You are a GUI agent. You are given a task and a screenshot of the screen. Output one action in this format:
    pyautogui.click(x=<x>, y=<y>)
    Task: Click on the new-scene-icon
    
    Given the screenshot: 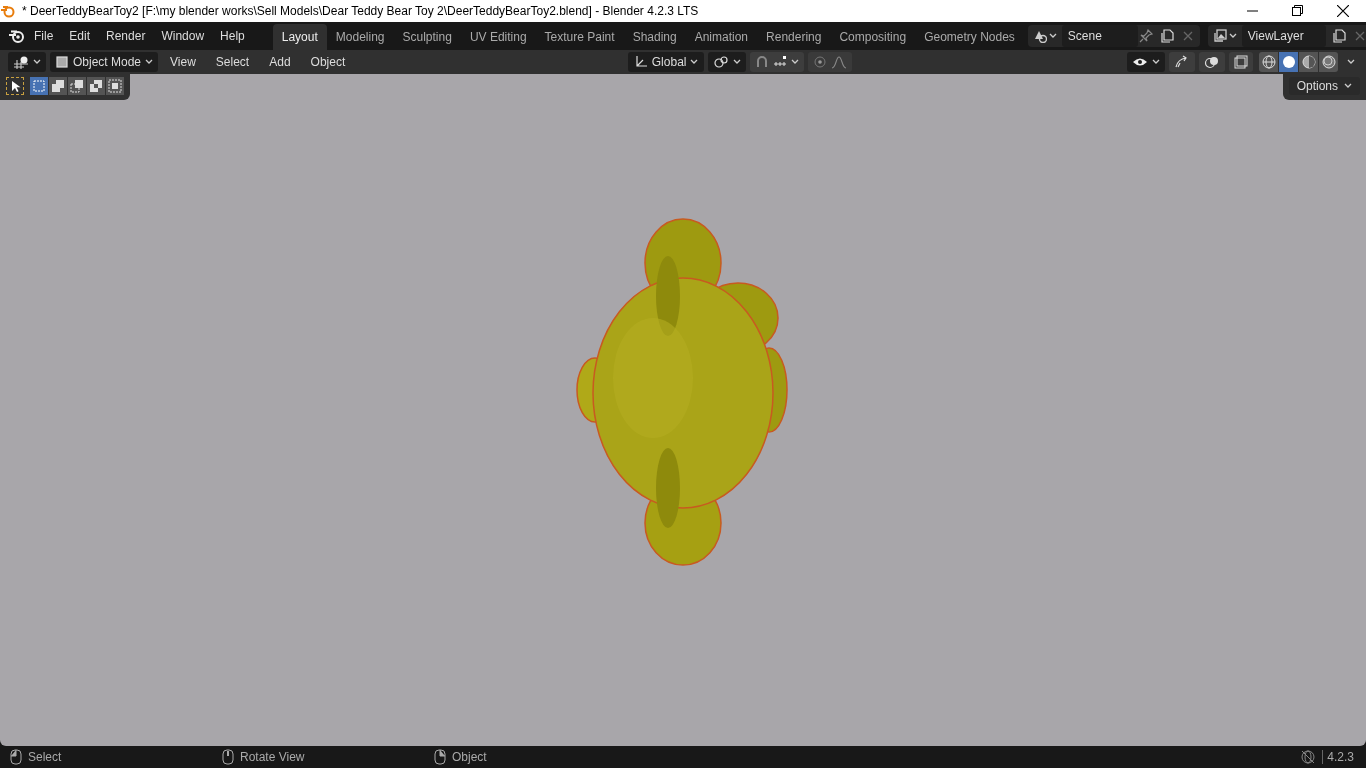 What is the action you would take?
    pyautogui.click(x=1167, y=36)
    